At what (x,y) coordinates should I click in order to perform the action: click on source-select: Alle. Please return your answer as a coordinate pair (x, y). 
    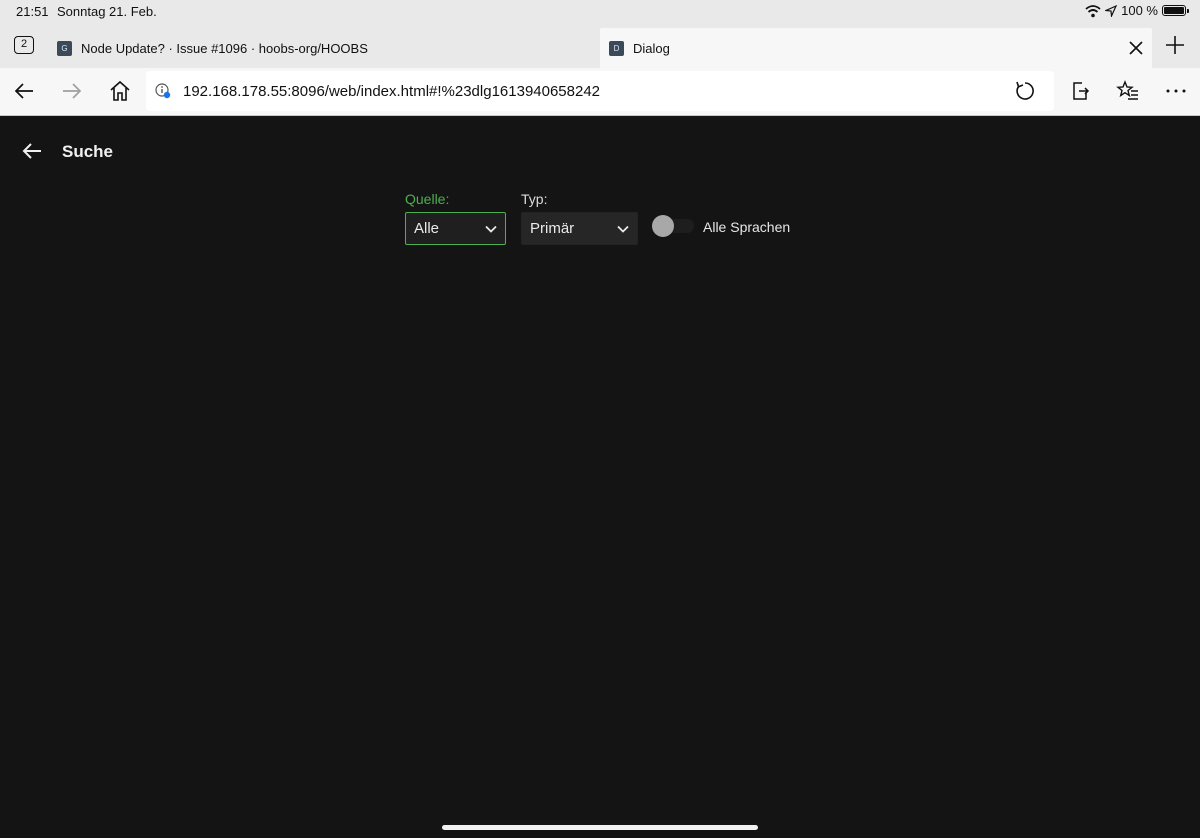
    Looking at the image, I should click on (455, 228).